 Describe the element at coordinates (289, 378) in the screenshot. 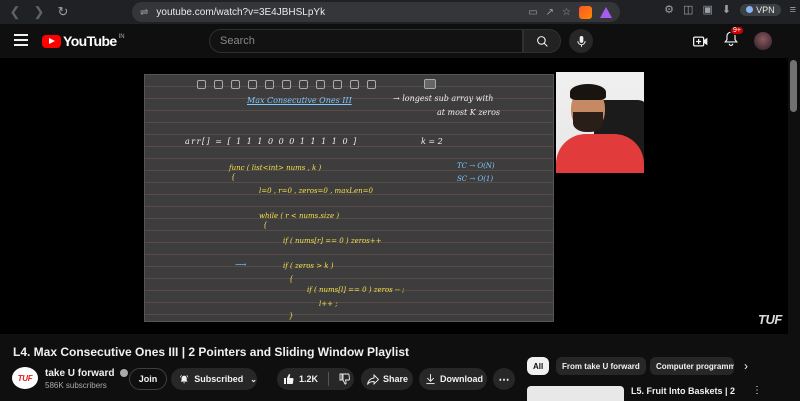

I see `thumbs-up-icon` at that location.